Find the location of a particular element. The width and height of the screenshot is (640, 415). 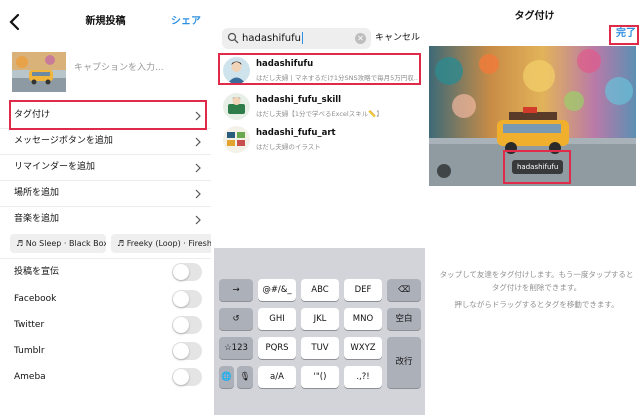

search-icon is located at coordinates (233, 38).